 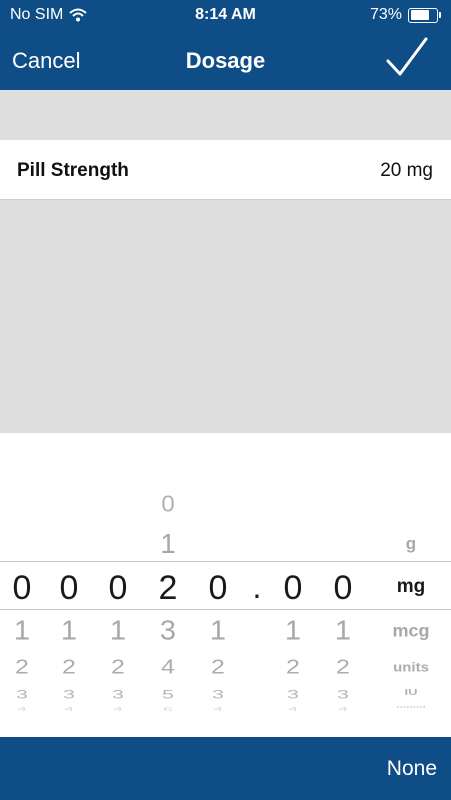 I want to click on picker-column-units: g mg mcg units IU mmol, so click(x=411, y=585).